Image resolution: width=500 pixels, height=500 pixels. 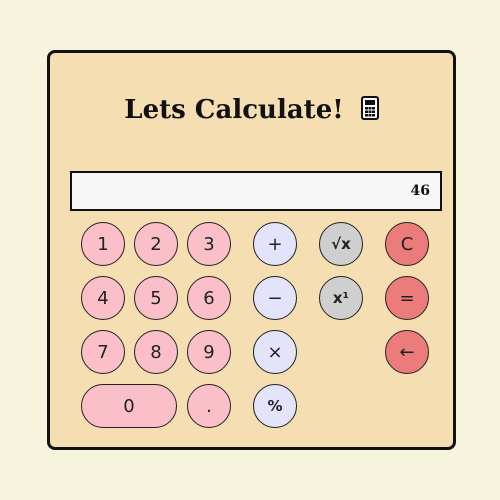 I want to click on digit-3-button: 3, so click(x=209, y=244).